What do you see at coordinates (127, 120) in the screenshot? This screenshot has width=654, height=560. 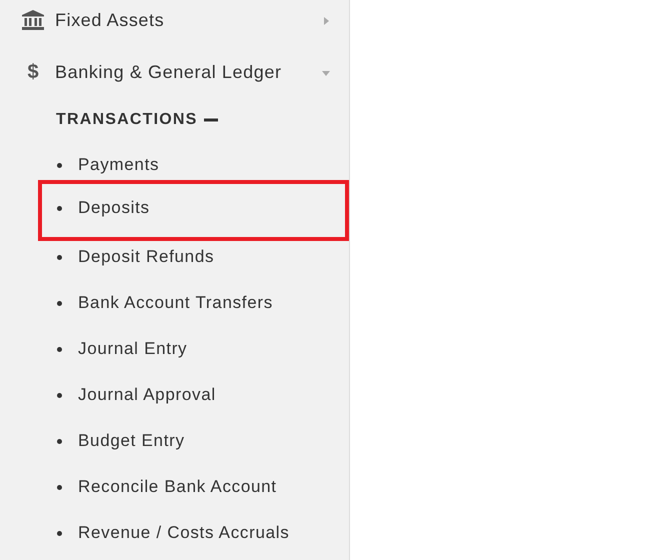 I see `section-heading: TRANSACTIONS` at bounding box center [127, 120].